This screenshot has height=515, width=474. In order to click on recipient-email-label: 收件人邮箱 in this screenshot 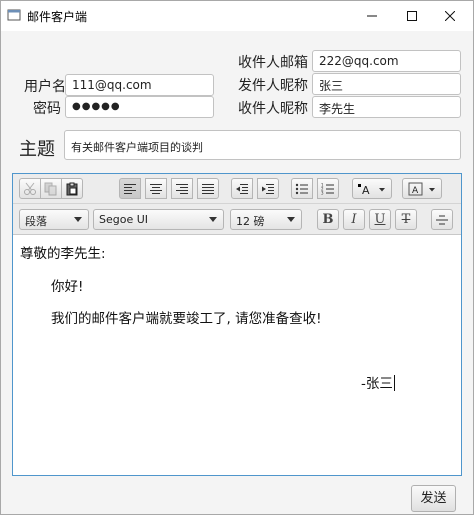, I will do `click(273, 63)`.